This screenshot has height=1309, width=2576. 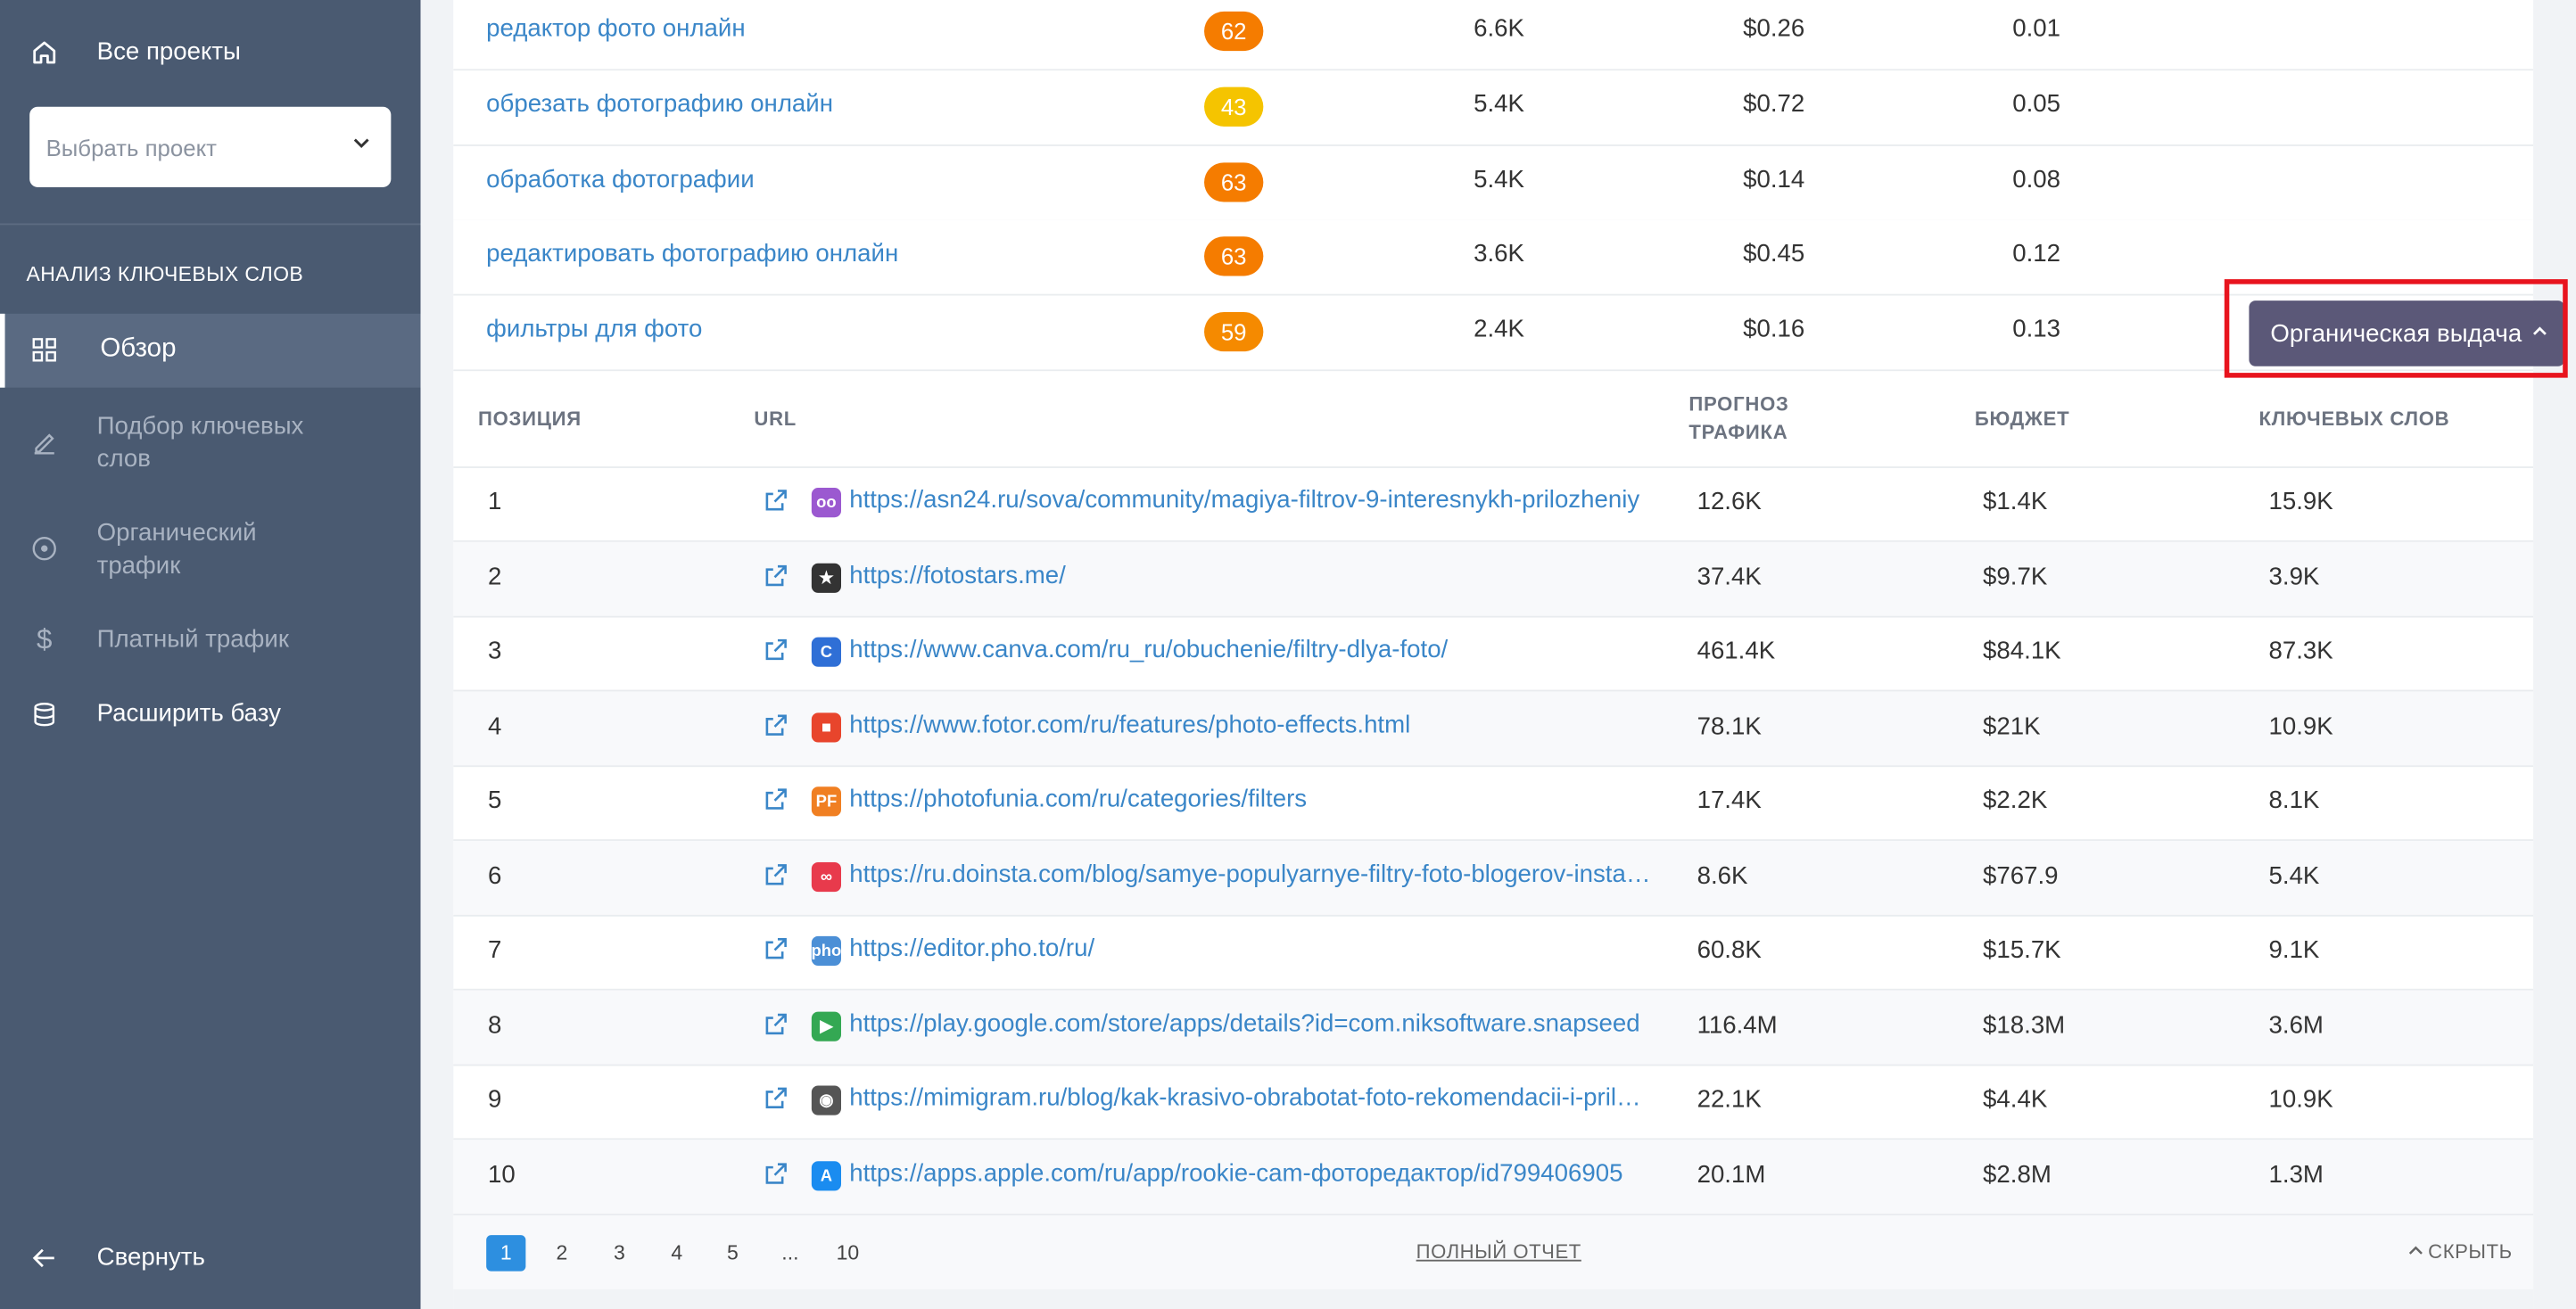 What do you see at coordinates (827, 1026) in the screenshot?
I see `google-play-icon: ▶` at bounding box center [827, 1026].